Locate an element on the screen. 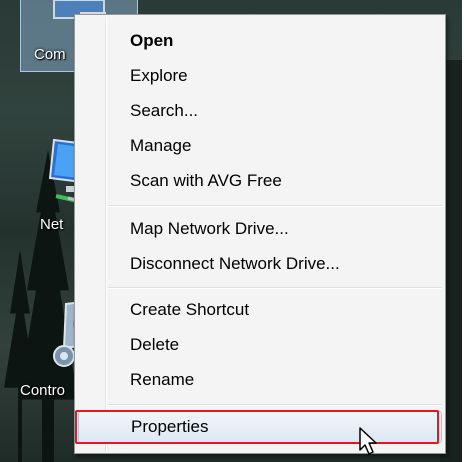 This screenshot has height=462, width=464. menu-item-label: Delete is located at coordinates (155, 344).